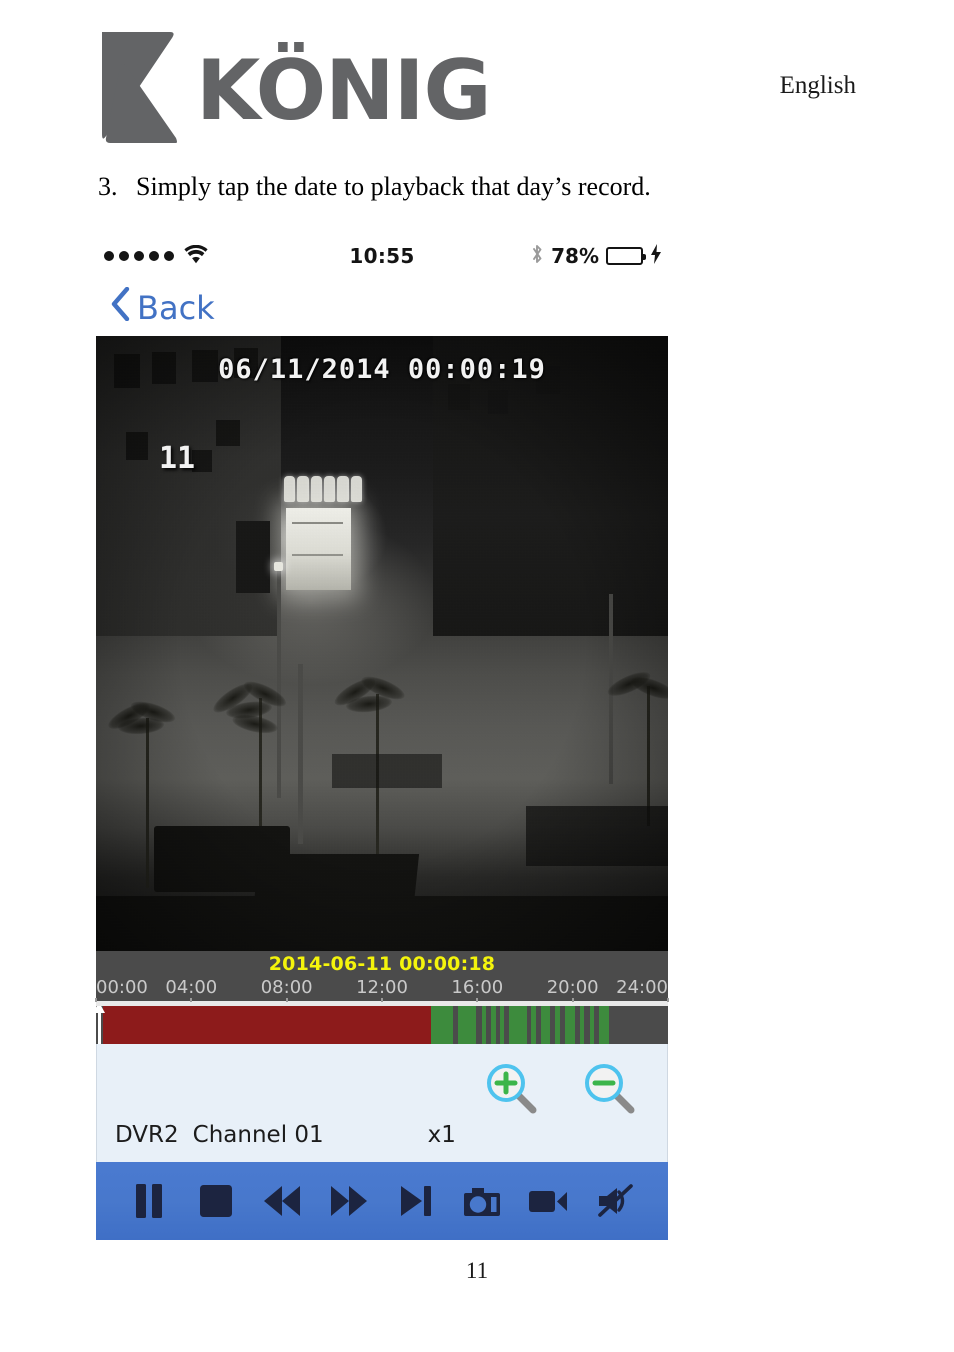 This screenshot has width=954, height=1352. What do you see at coordinates (441, 1134) in the screenshot?
I see `playback-speed-label: x1` at bounding box center [441, 1134].